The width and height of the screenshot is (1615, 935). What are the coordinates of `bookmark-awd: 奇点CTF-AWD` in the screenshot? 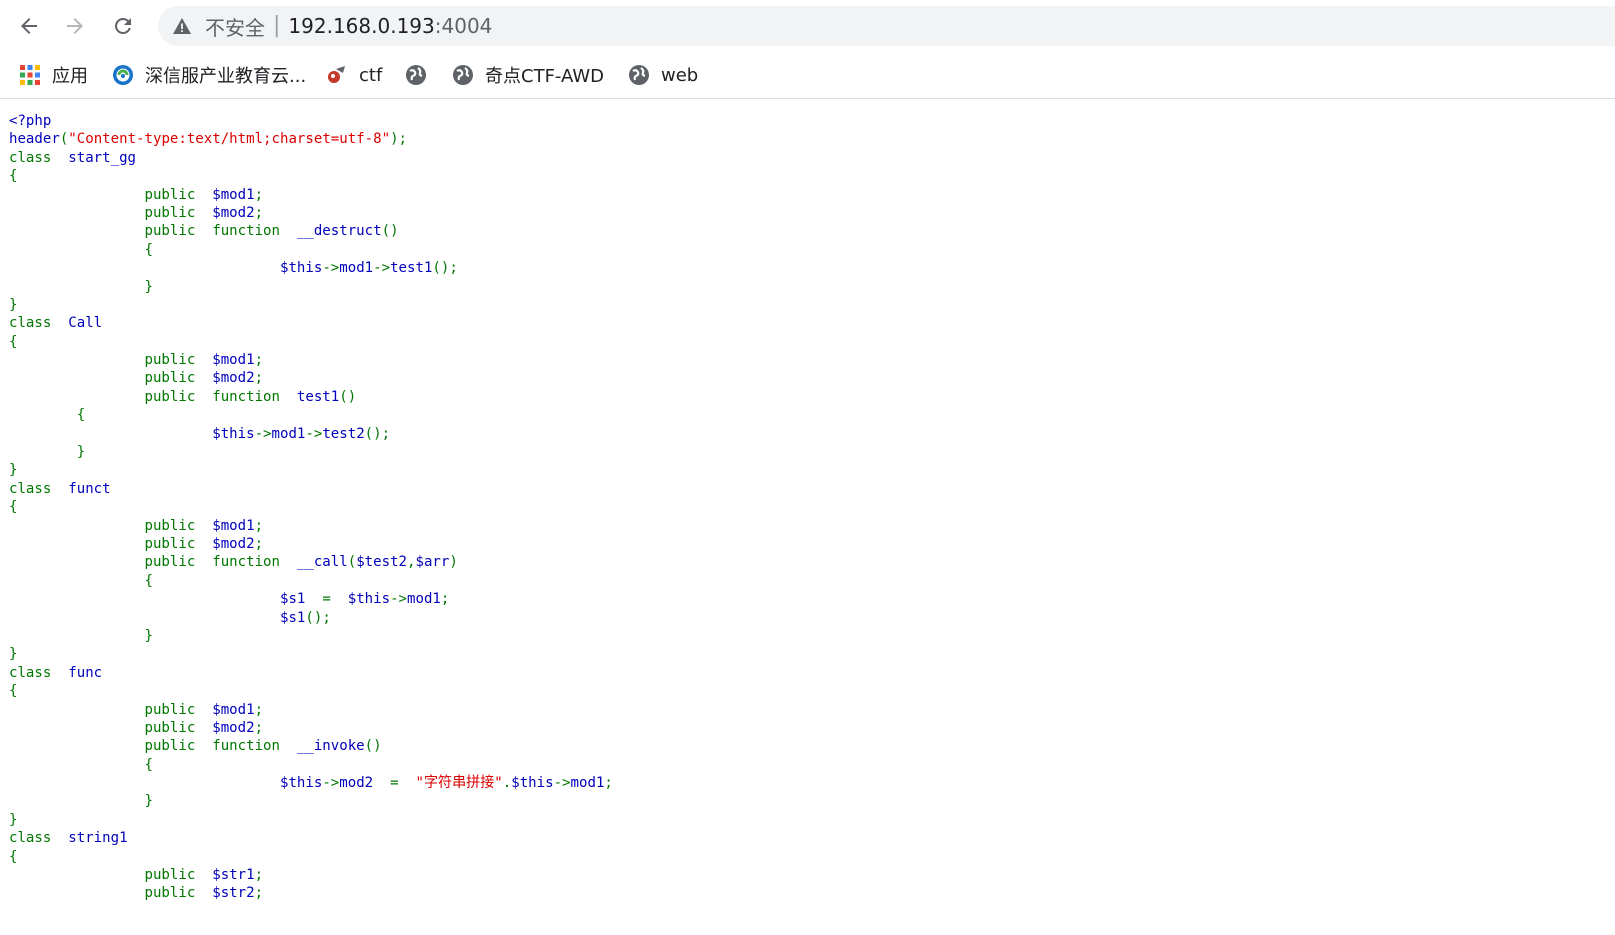 It's located at (527, 75).